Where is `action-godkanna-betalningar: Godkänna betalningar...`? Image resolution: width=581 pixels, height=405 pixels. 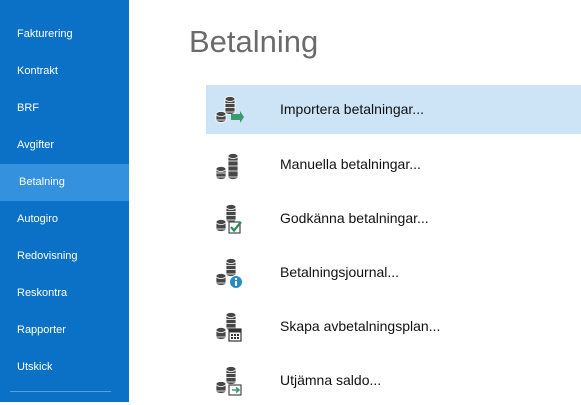 action-godkanna-betalningar: Godkänna betalningar... is located at coordinates (393, 218).